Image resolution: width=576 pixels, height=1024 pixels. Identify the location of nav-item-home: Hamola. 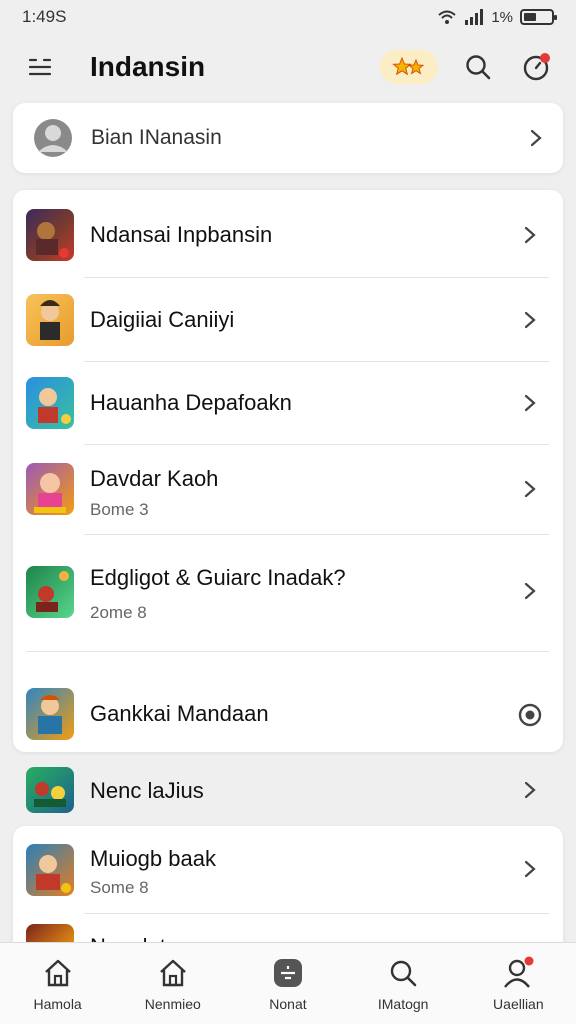
(58, 984).